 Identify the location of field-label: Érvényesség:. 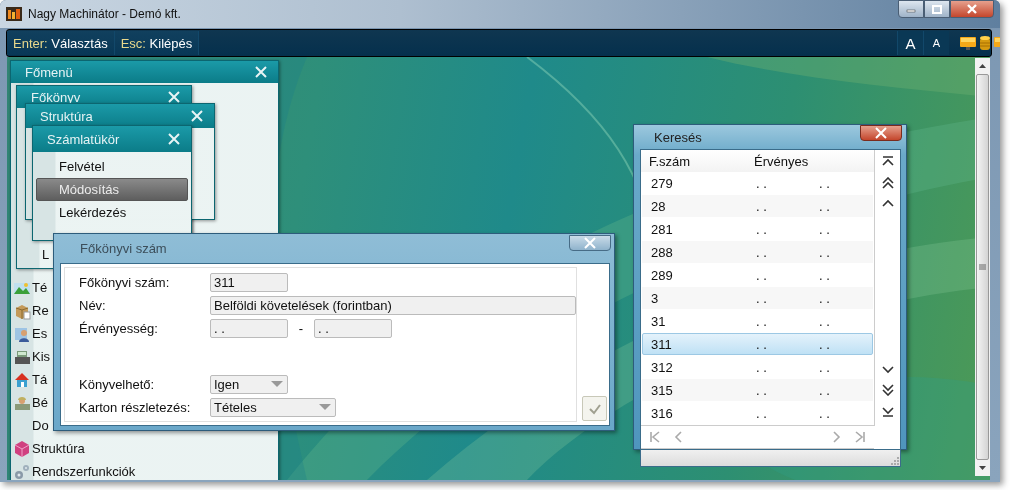
(119, 328).